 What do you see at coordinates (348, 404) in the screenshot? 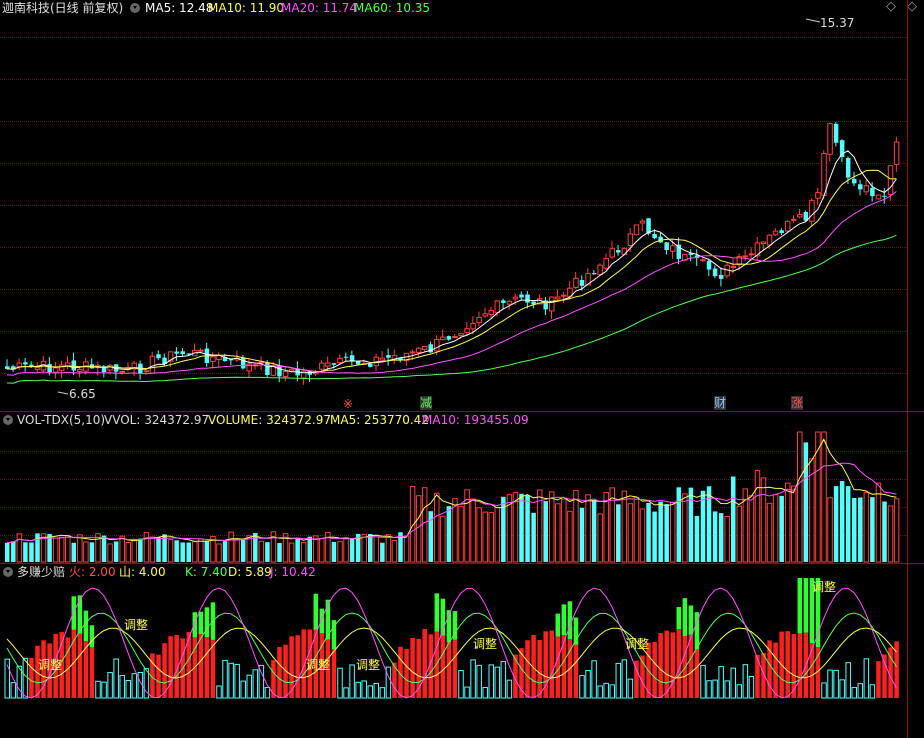
I see `event-marker-note: ※` at bounding box center [348, 404].